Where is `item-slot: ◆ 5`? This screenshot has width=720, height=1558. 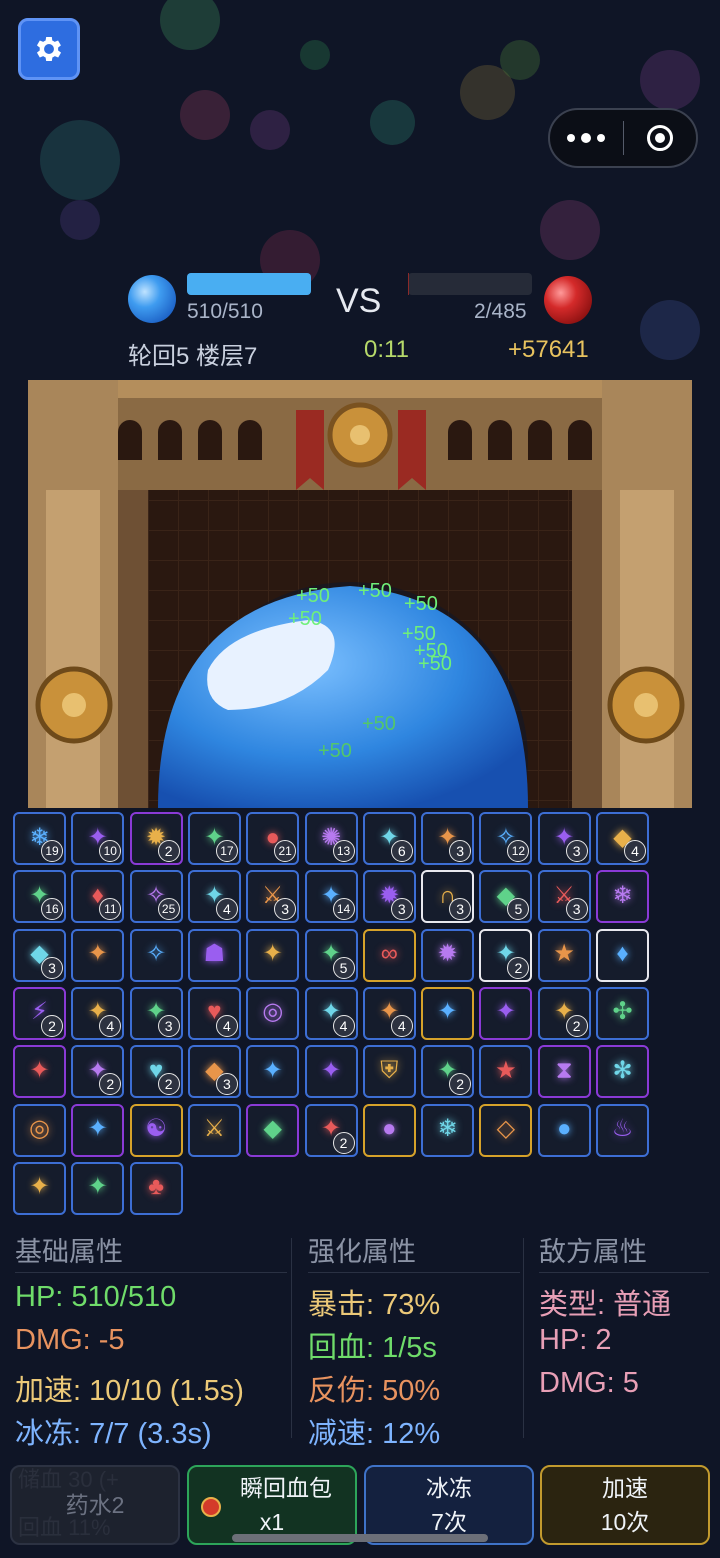 item-slot: ◆ 5 is located at coordinates (506, 897).